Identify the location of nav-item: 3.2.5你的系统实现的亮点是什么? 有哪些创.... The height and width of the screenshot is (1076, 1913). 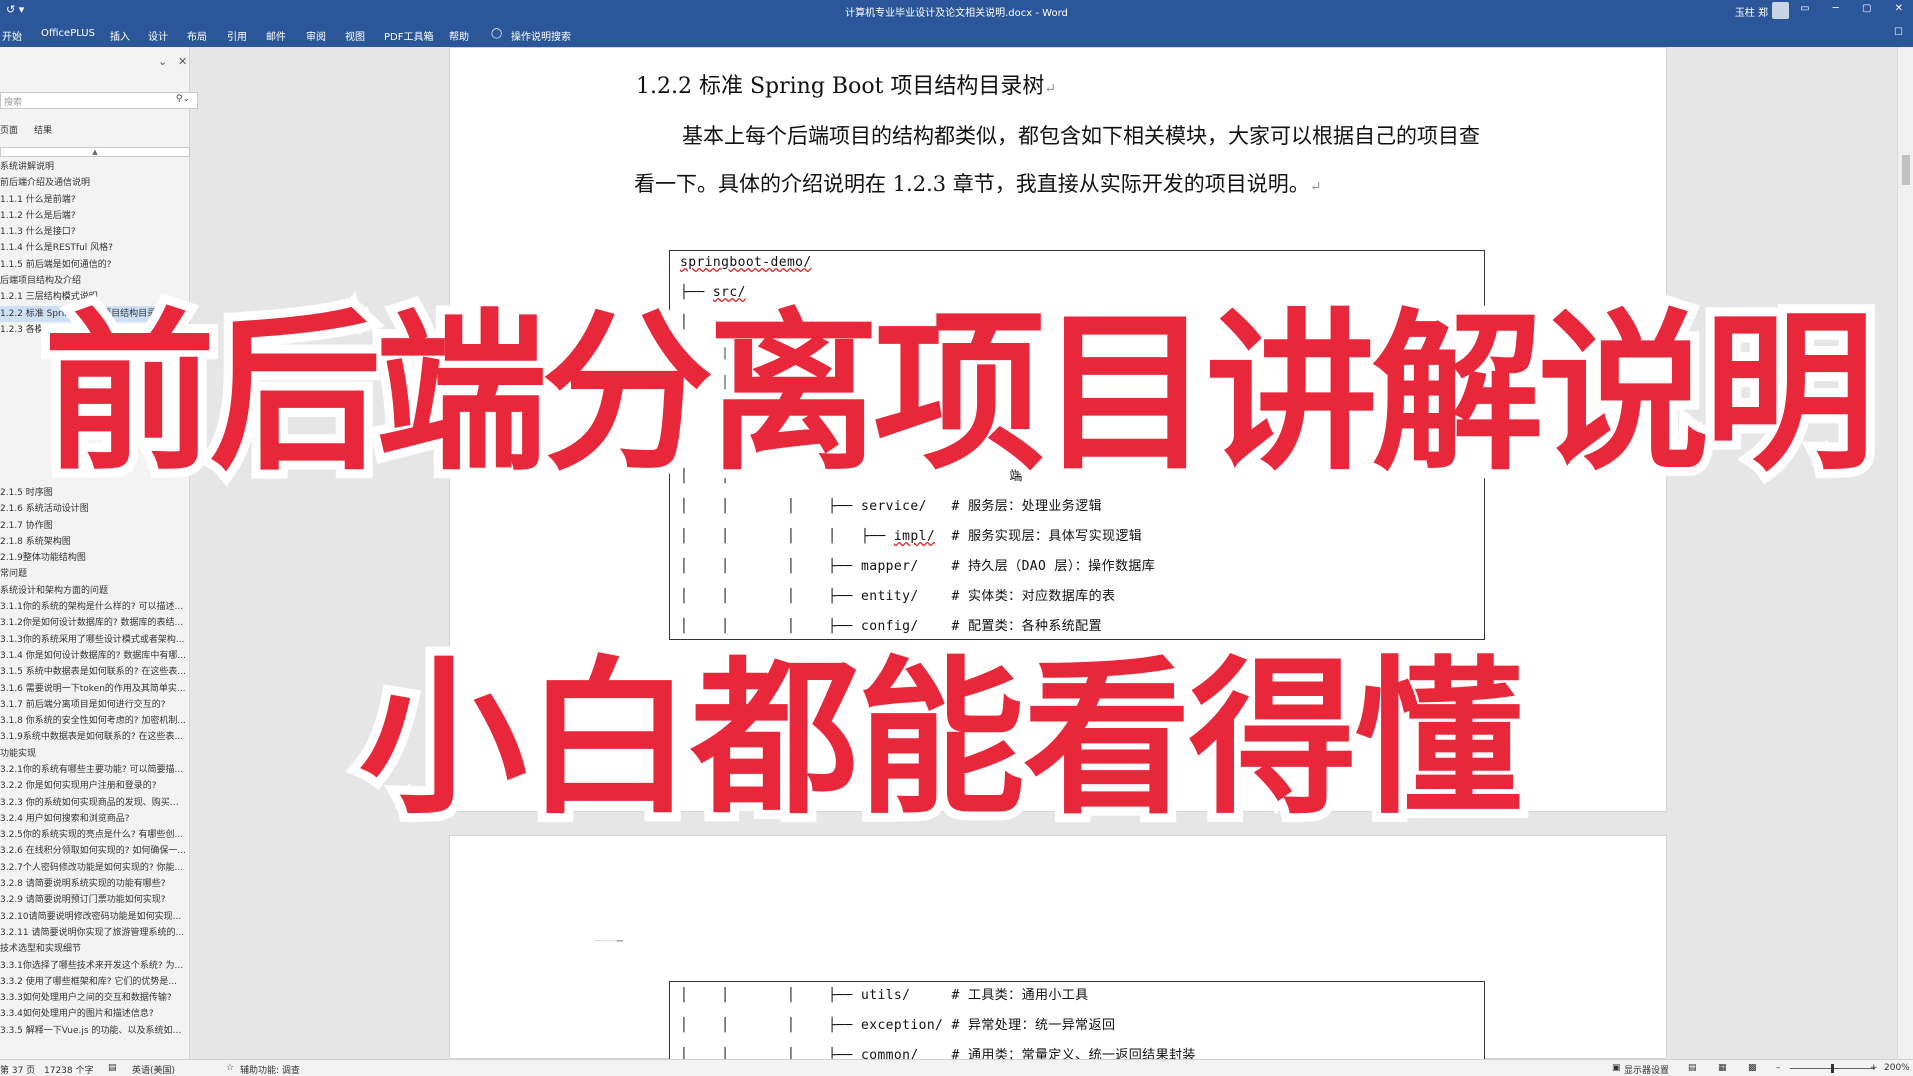
(95, 835).